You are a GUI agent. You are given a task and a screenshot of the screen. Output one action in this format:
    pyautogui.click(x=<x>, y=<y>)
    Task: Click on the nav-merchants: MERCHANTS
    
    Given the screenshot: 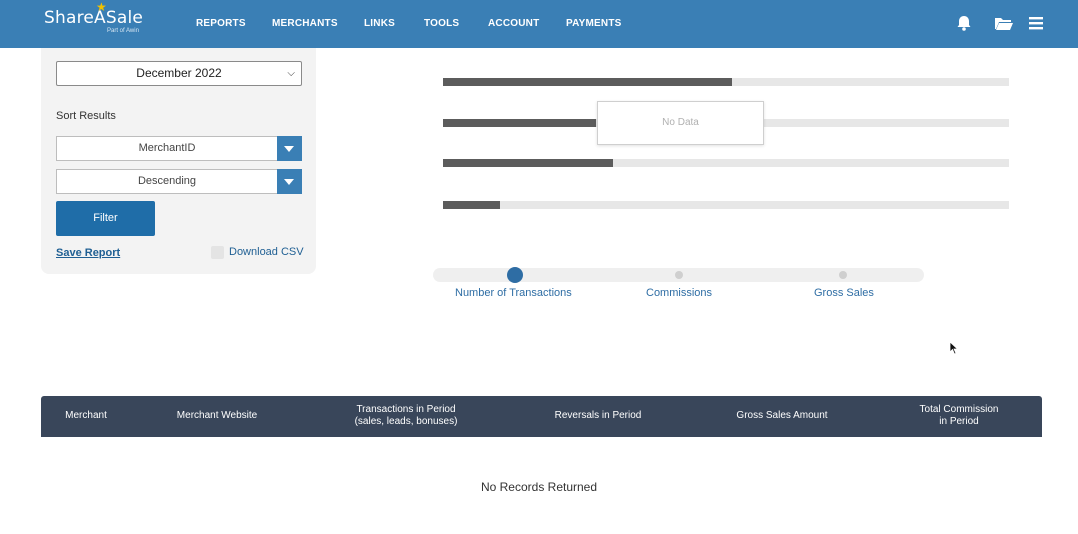 What is the action you would take?
    pyautogui.click(x=305, y=23)
    